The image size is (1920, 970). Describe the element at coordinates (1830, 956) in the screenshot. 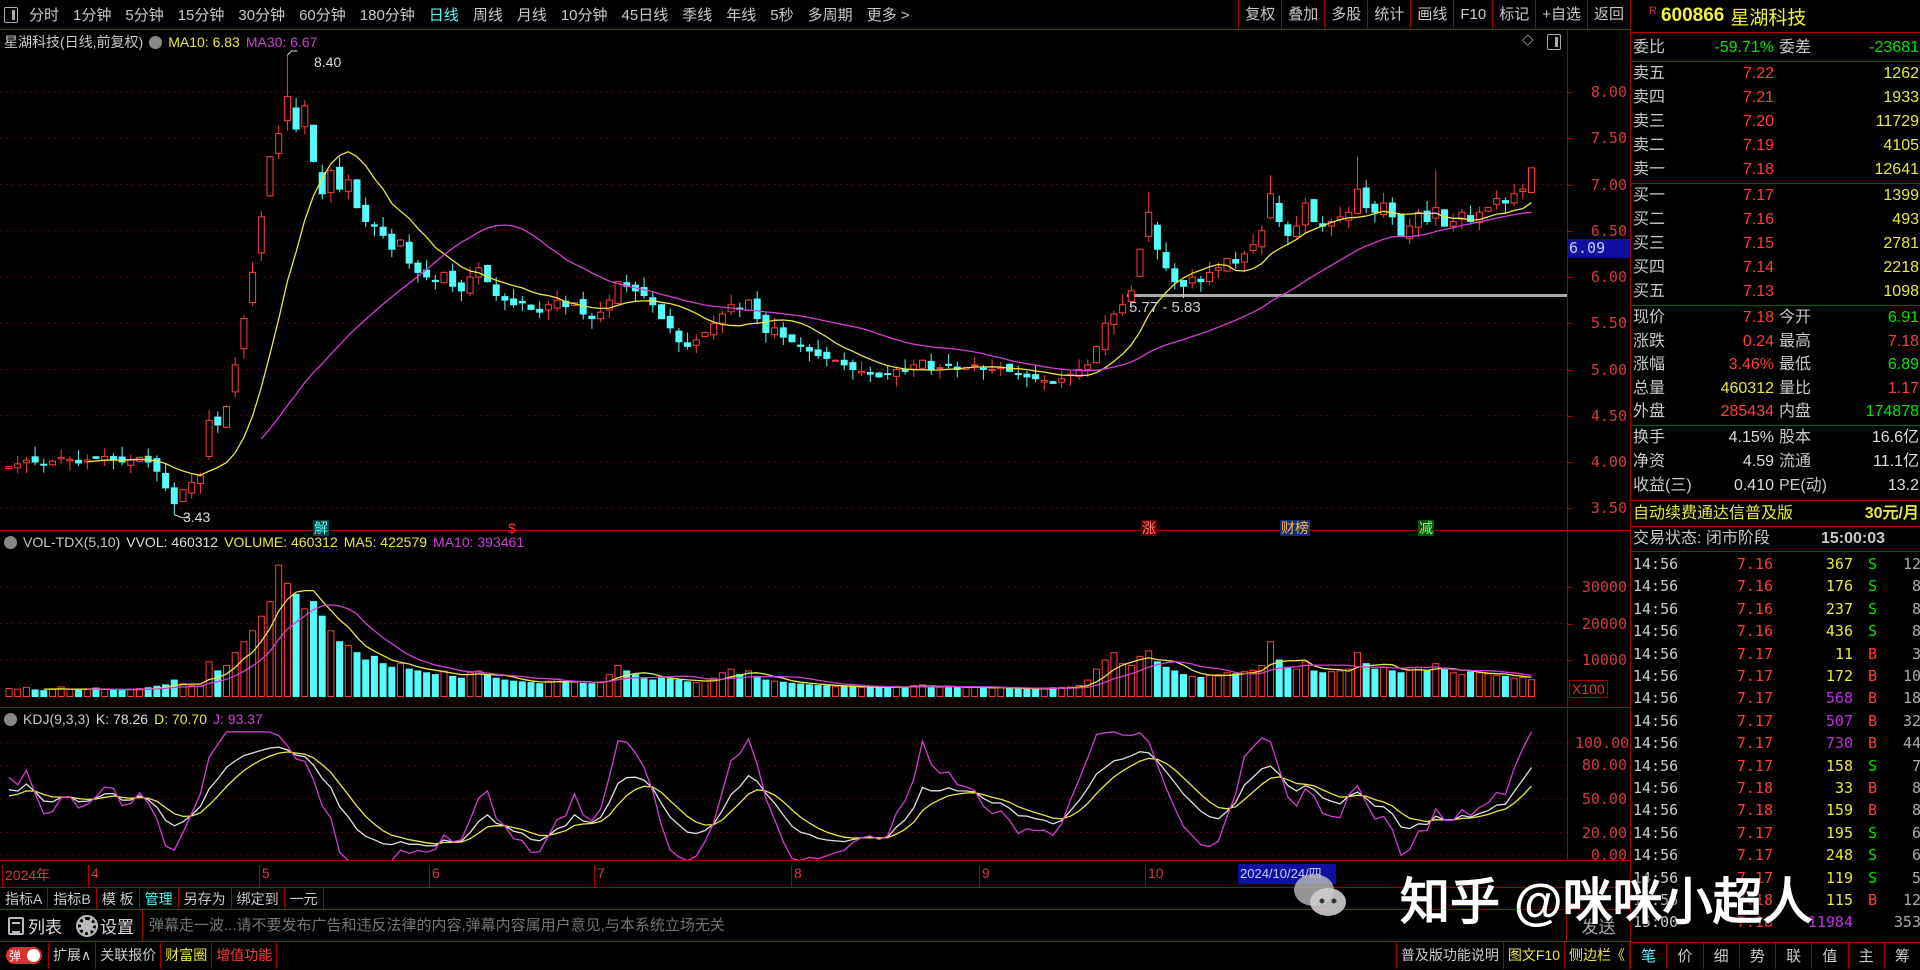

I see `side-tab: 值` at that location.